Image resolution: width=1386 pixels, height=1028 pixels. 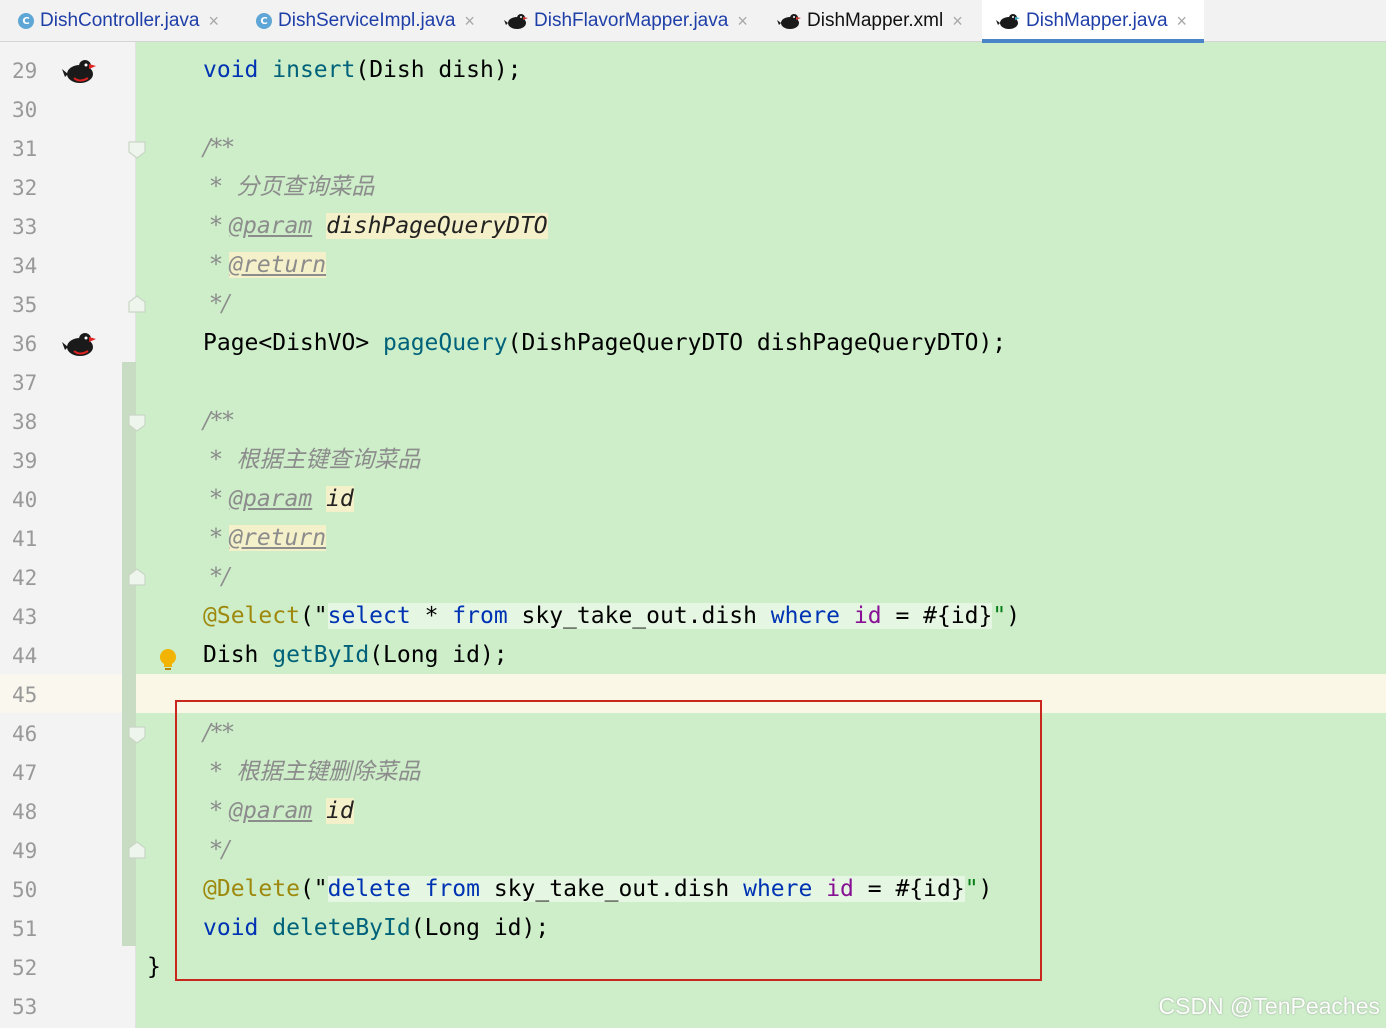 What do you see at coordinates (278, 499) in the screenshot?
I see `code-line-40: * @param id` at bounding box center [278, 499].